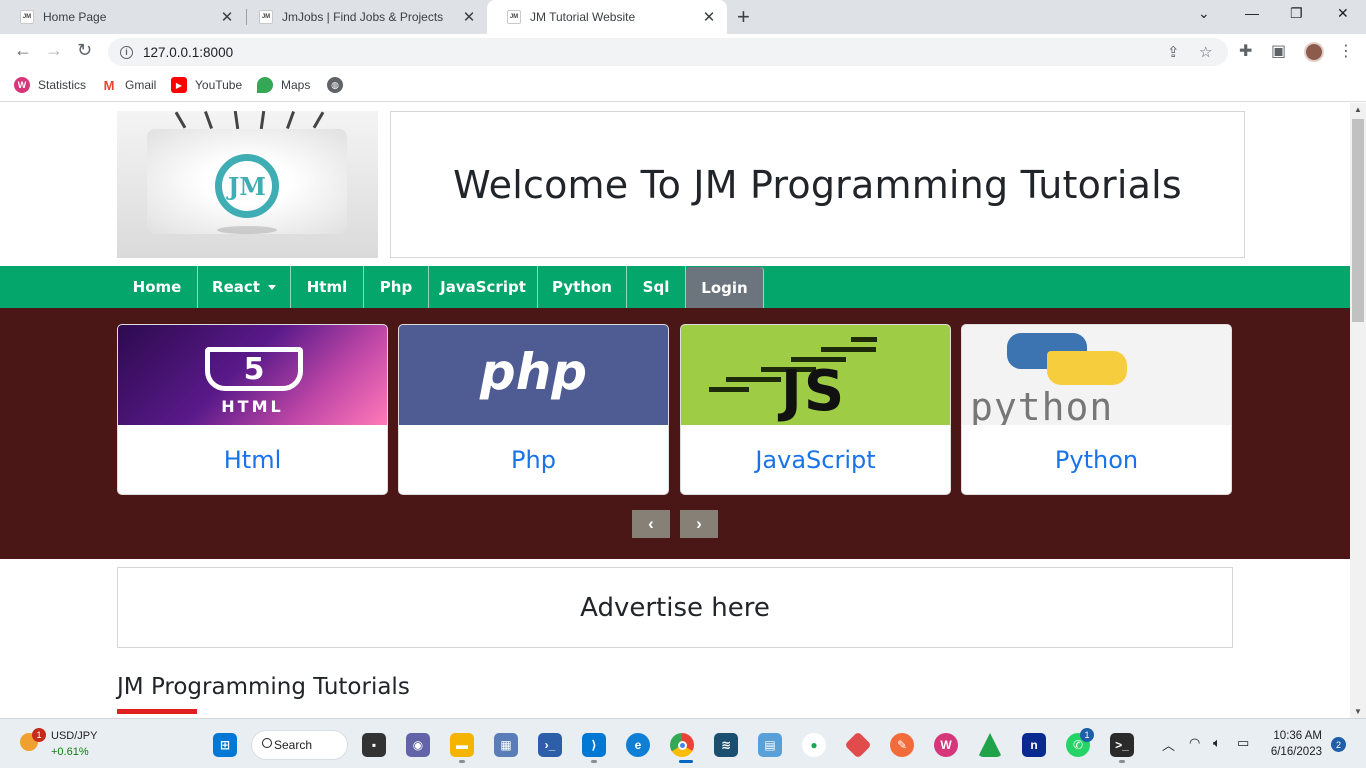 The width and height of the screenshot is (1366, 768). I want to click on bookmark-globe: ◍, so click(339, 85).